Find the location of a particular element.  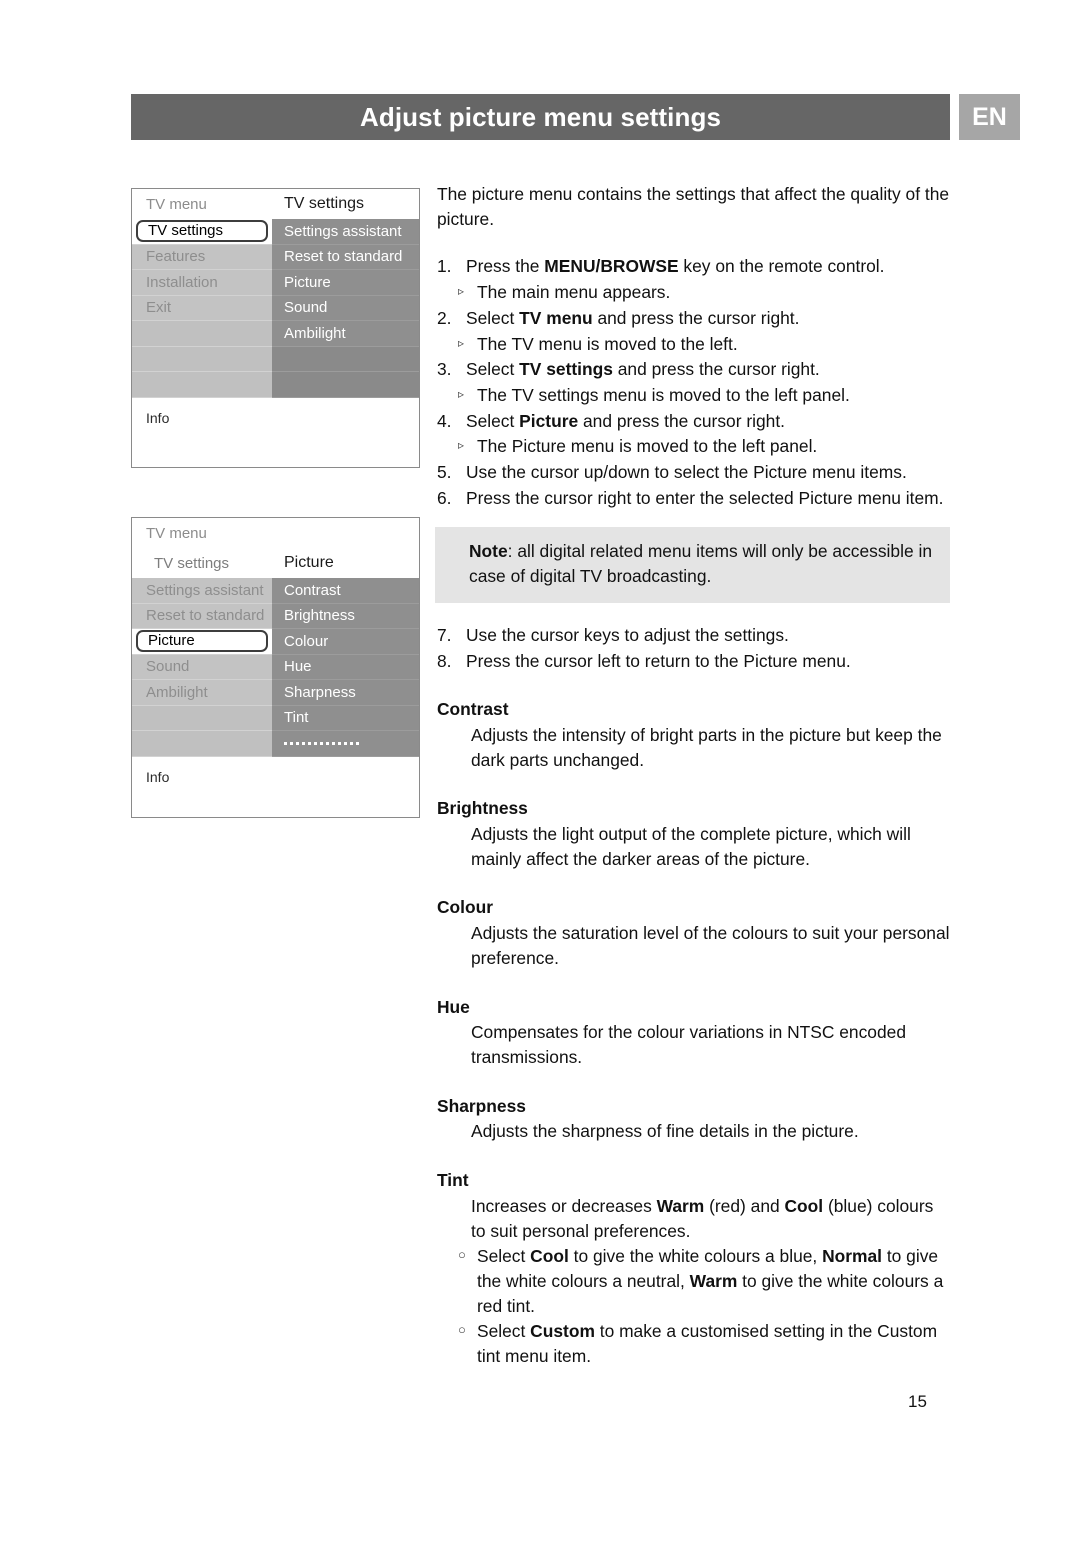

step-number: 1. is located at coordinates (444, 266).